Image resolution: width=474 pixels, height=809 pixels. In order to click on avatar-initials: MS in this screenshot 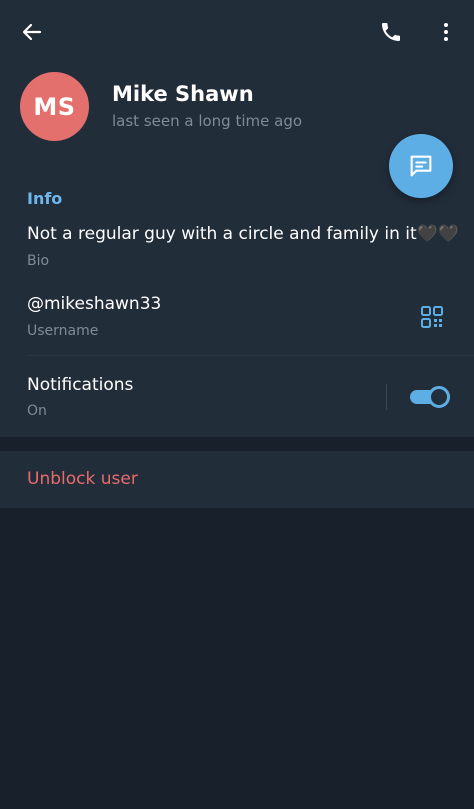, I will do `click(54, 106)`.